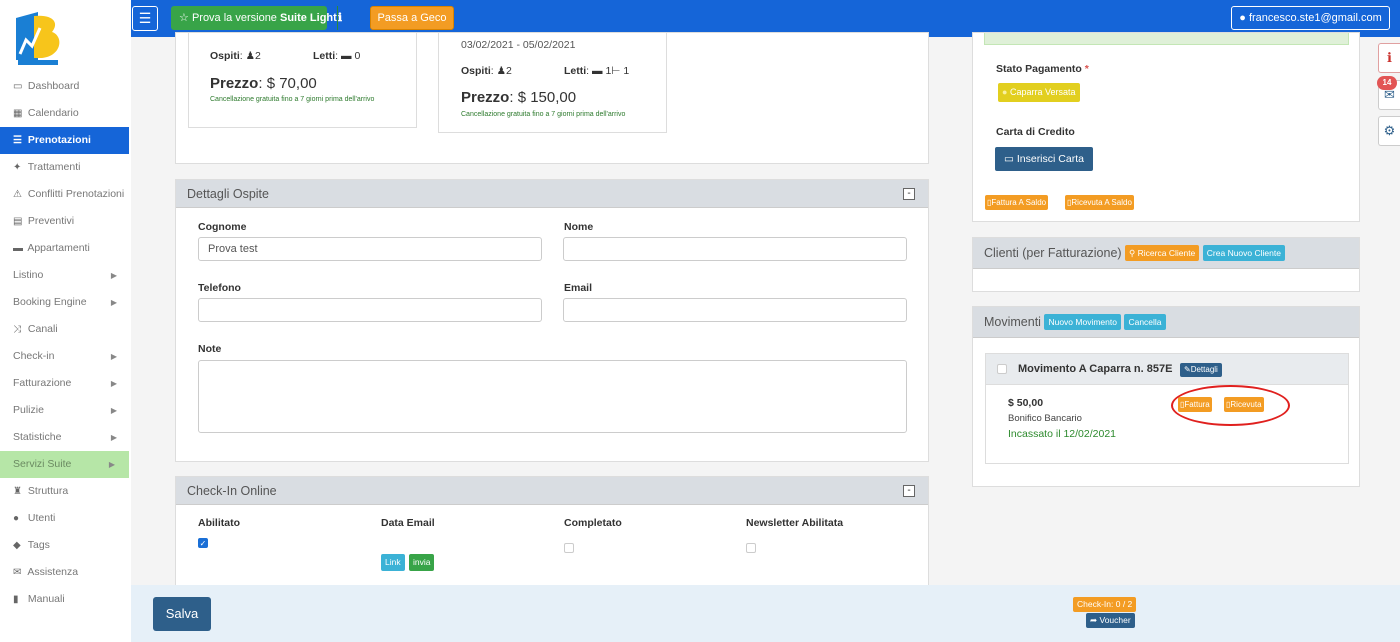 This screenshot has width=1400, height=642. Describe the element at coordinates (65, 329) in the screenshot. I see `sidebar-item-canali: ⤨ Canali` at that location.